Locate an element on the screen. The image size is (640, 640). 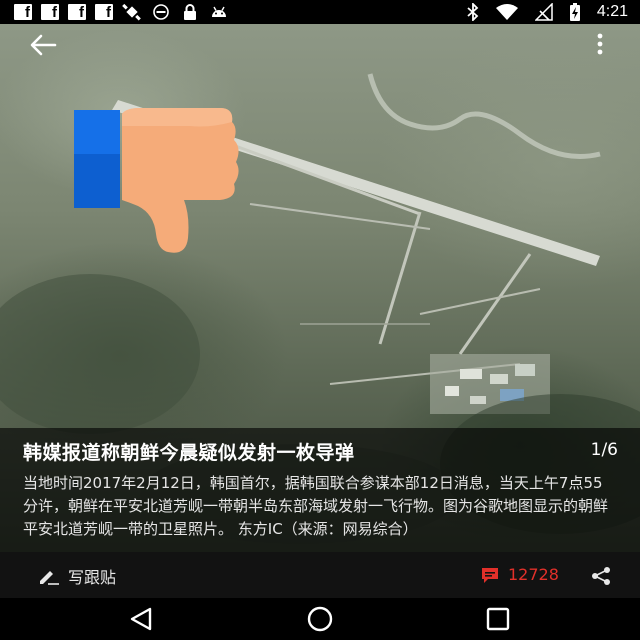
pencil-icon is located at coordinates (49, 578).